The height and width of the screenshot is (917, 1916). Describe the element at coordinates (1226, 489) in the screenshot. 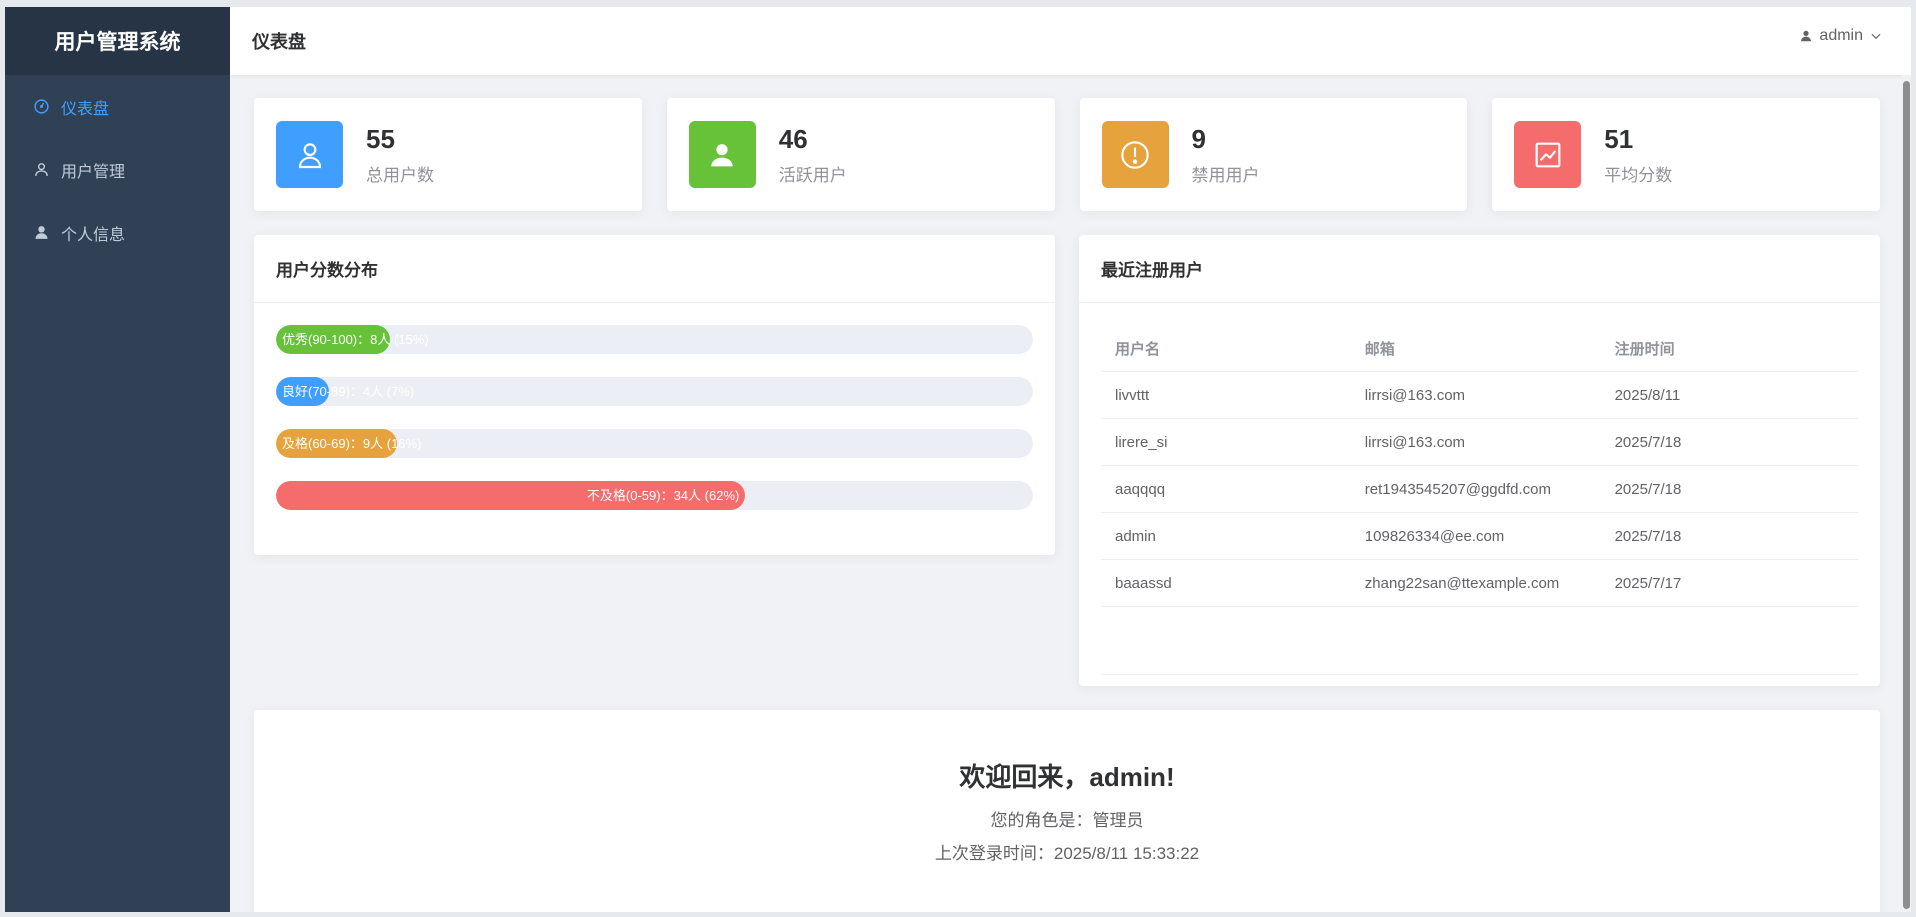

I see `cell-username: aaqqqq` at that location.